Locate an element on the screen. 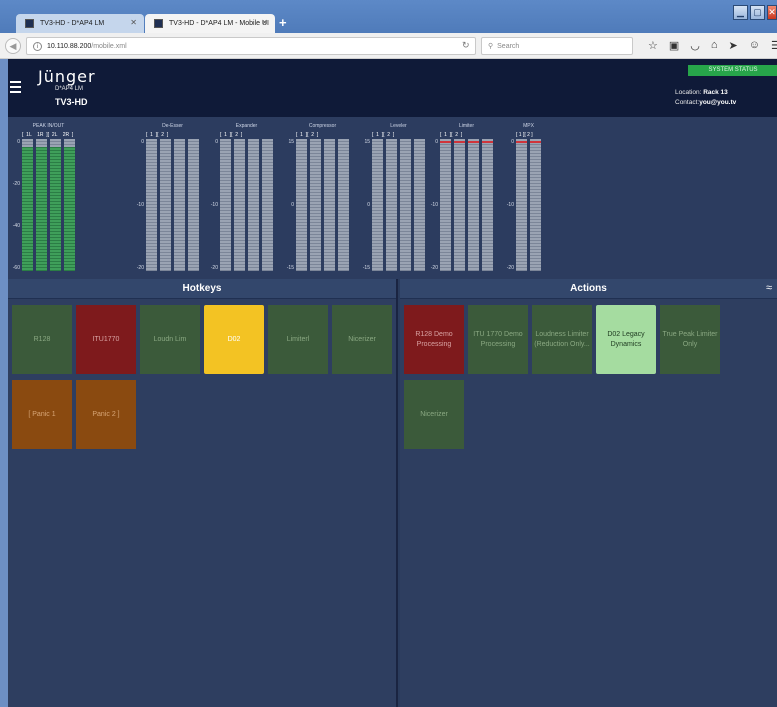 This screenshot has height=707, width=777. meter-scale-label: -15 is located at coordinates (366, 268).